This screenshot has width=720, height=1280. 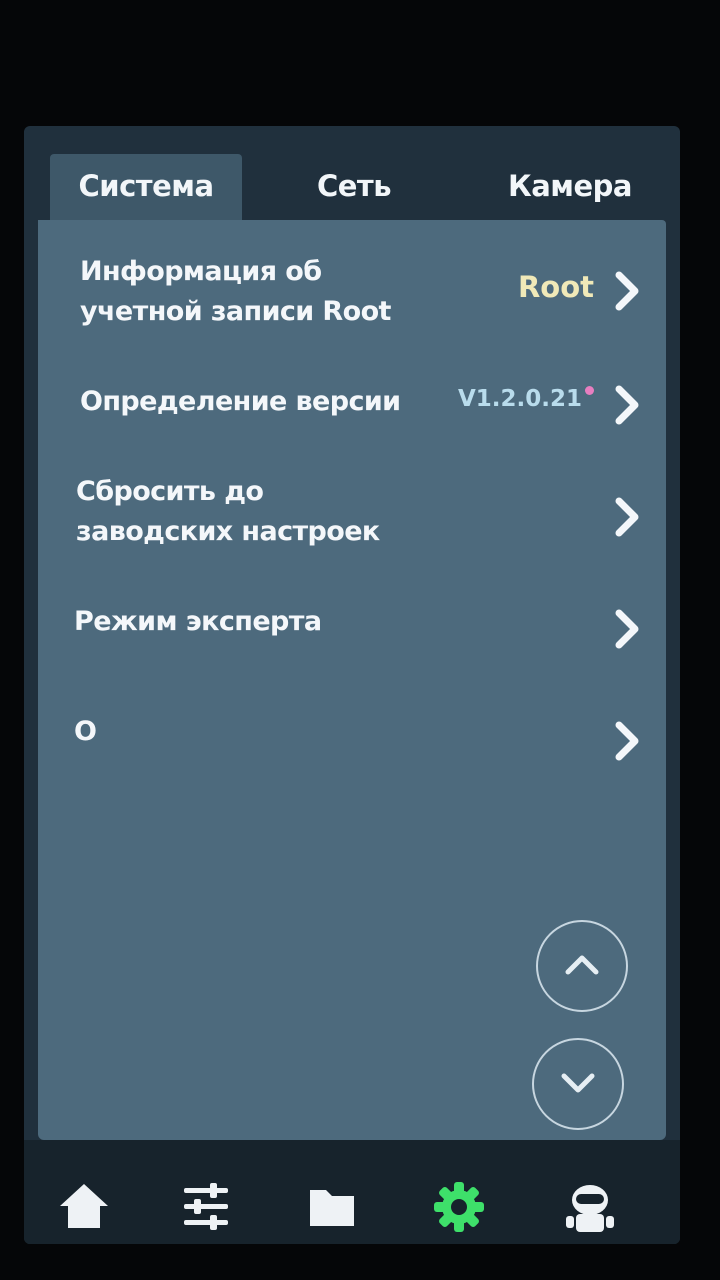 I want to click on settings-item-label: Режим эксперта, so click(x=198, y=621).